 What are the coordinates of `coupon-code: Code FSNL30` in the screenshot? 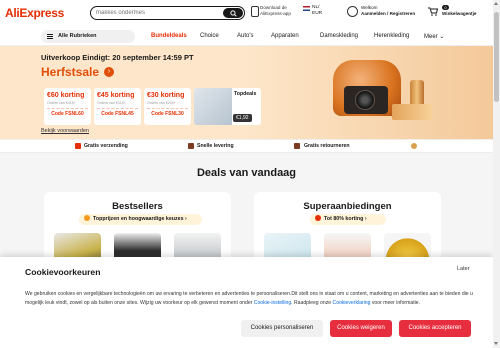 It's located at (167, 114).